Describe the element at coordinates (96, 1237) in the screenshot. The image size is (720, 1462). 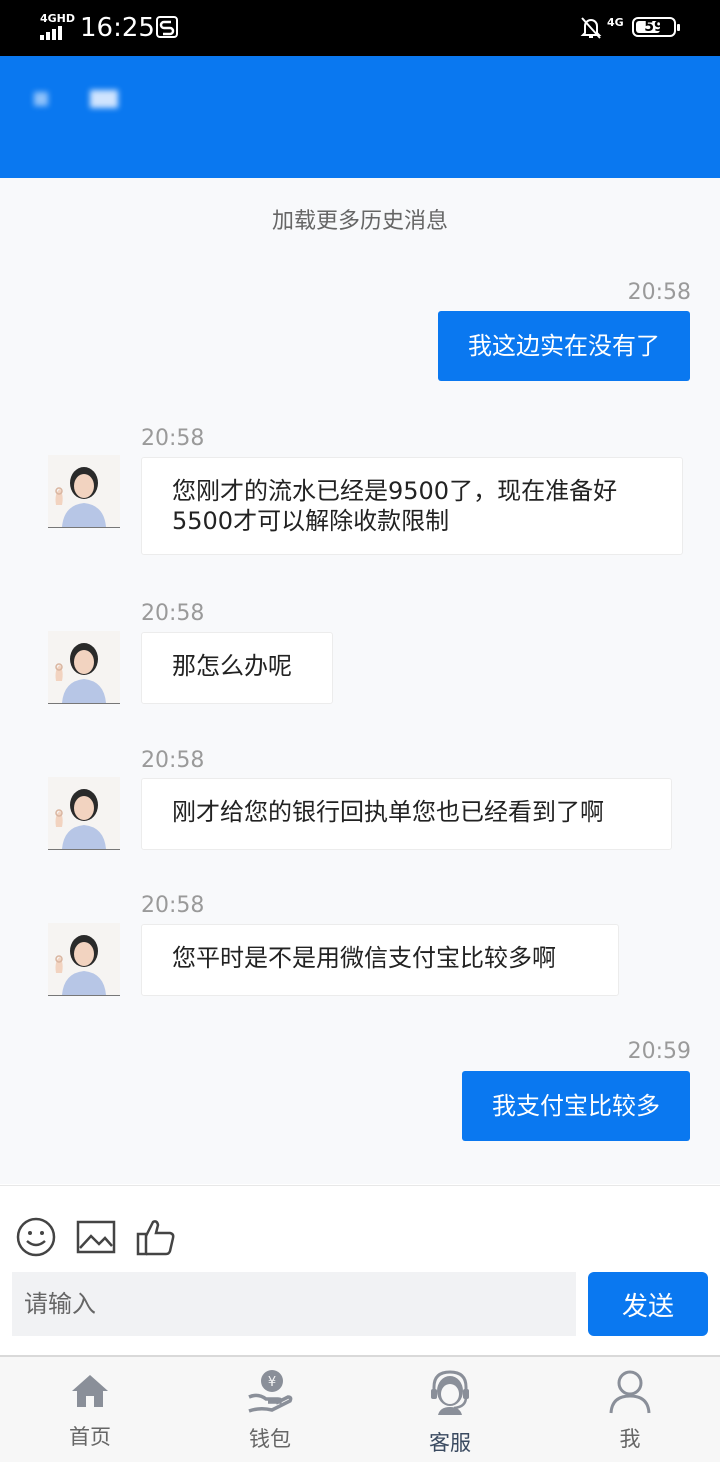
I see `image-icon` at that location.